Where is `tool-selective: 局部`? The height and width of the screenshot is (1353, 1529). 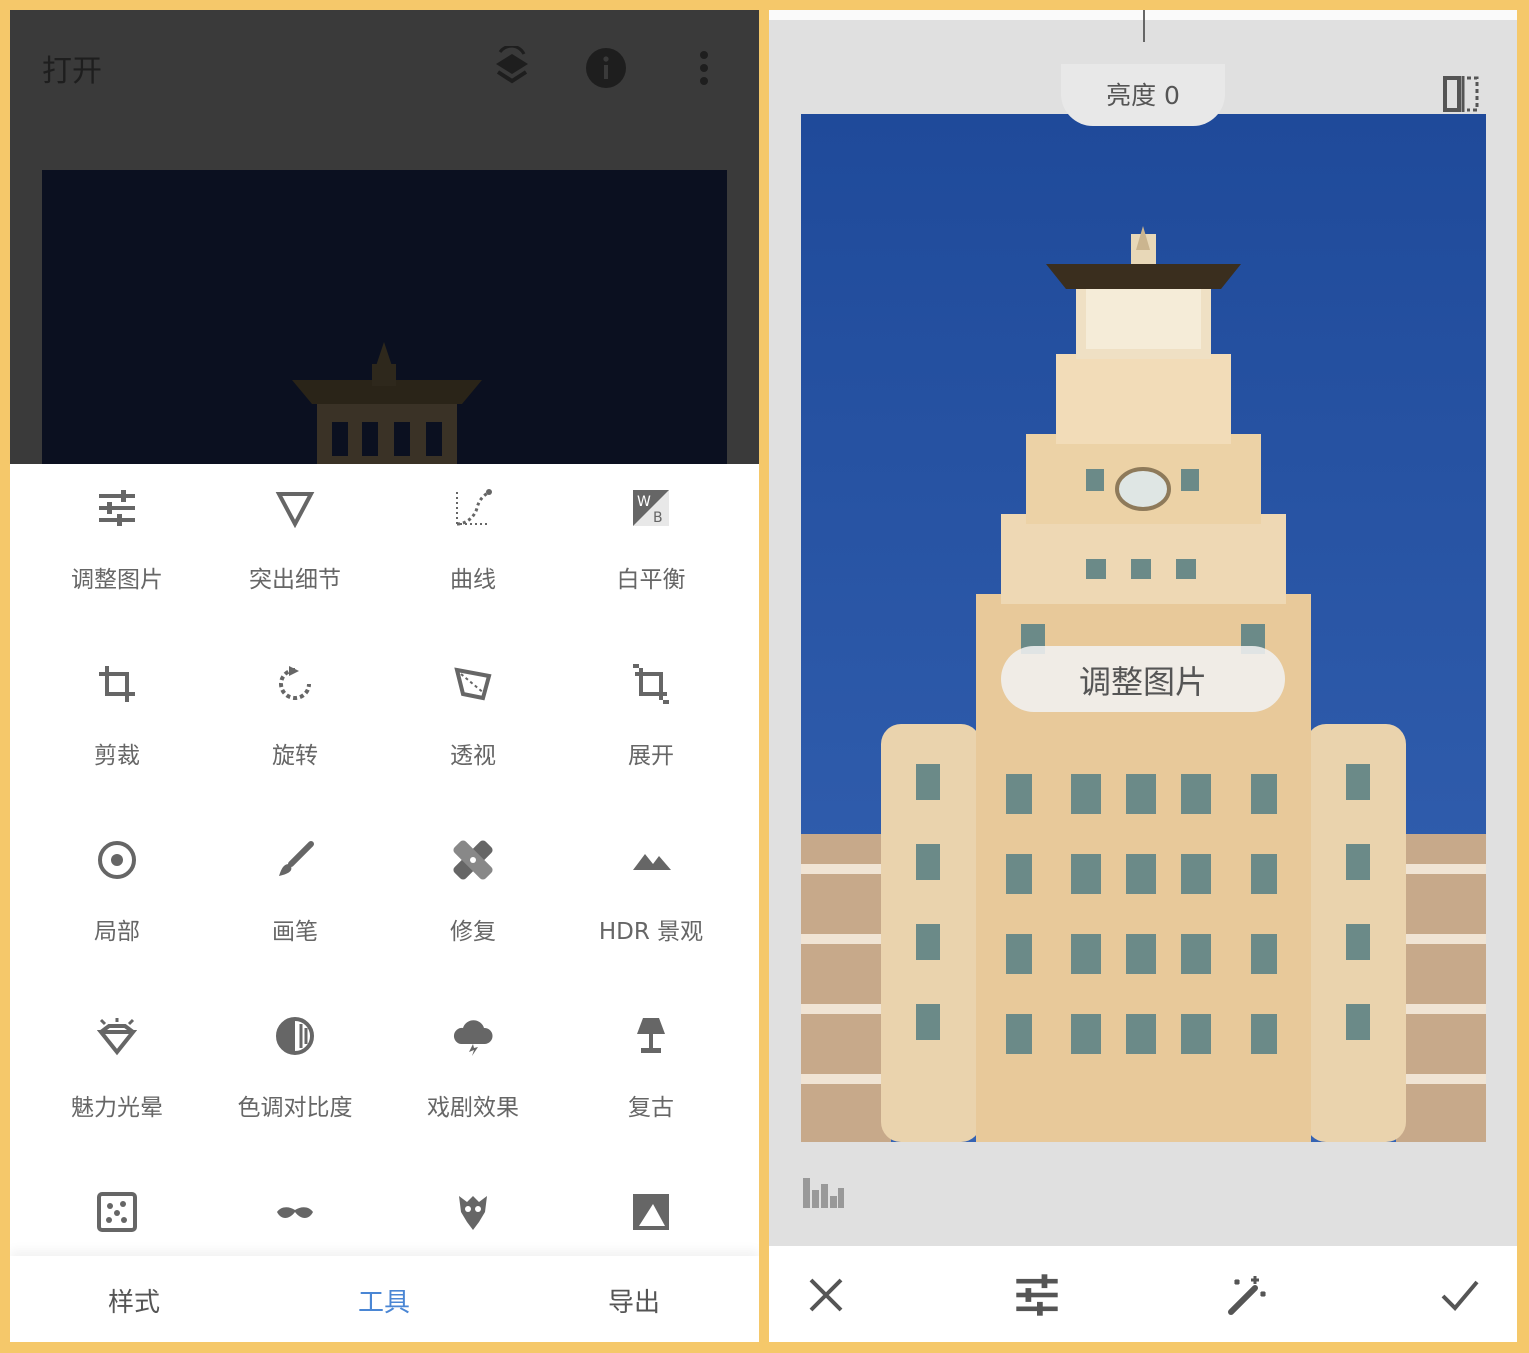
tool-selective: 局部 is located at coordinates (117, 901).